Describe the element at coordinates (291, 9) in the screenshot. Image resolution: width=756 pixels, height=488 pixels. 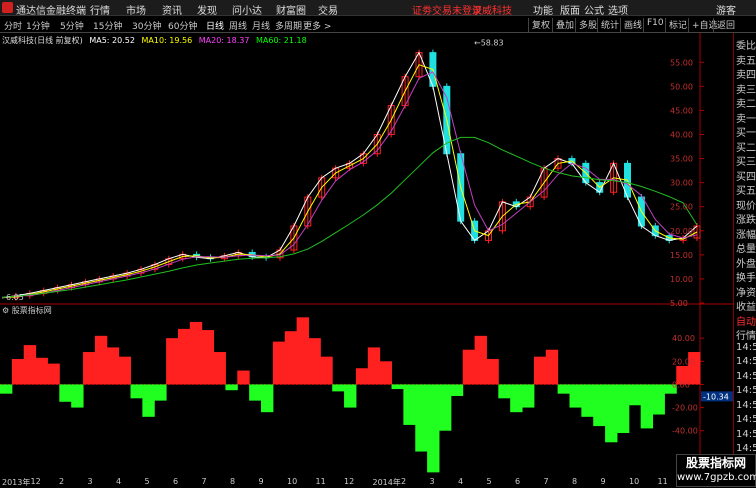
I see `menu-caifuquan: 财富圈` at that location.